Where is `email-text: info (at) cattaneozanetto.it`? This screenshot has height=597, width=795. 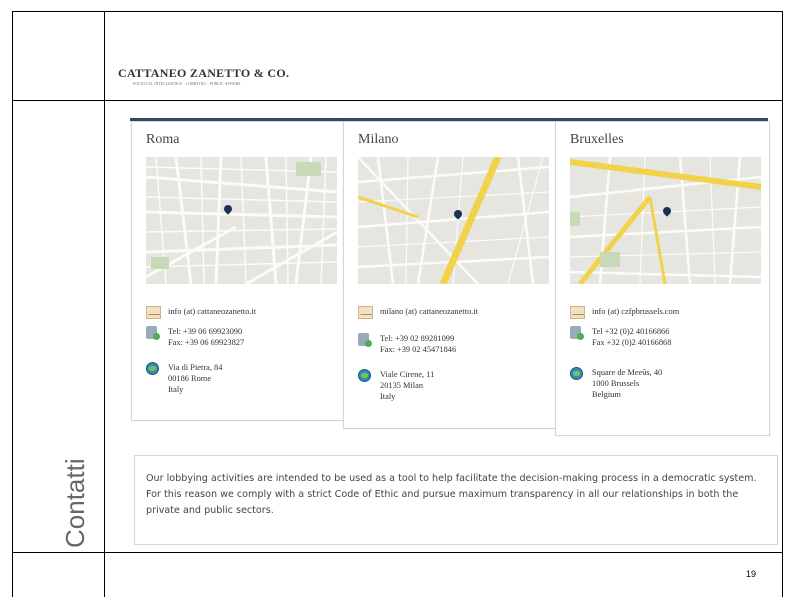 email-text: info (at) cattaneozanetto.it is located at coordinates (212, 311).